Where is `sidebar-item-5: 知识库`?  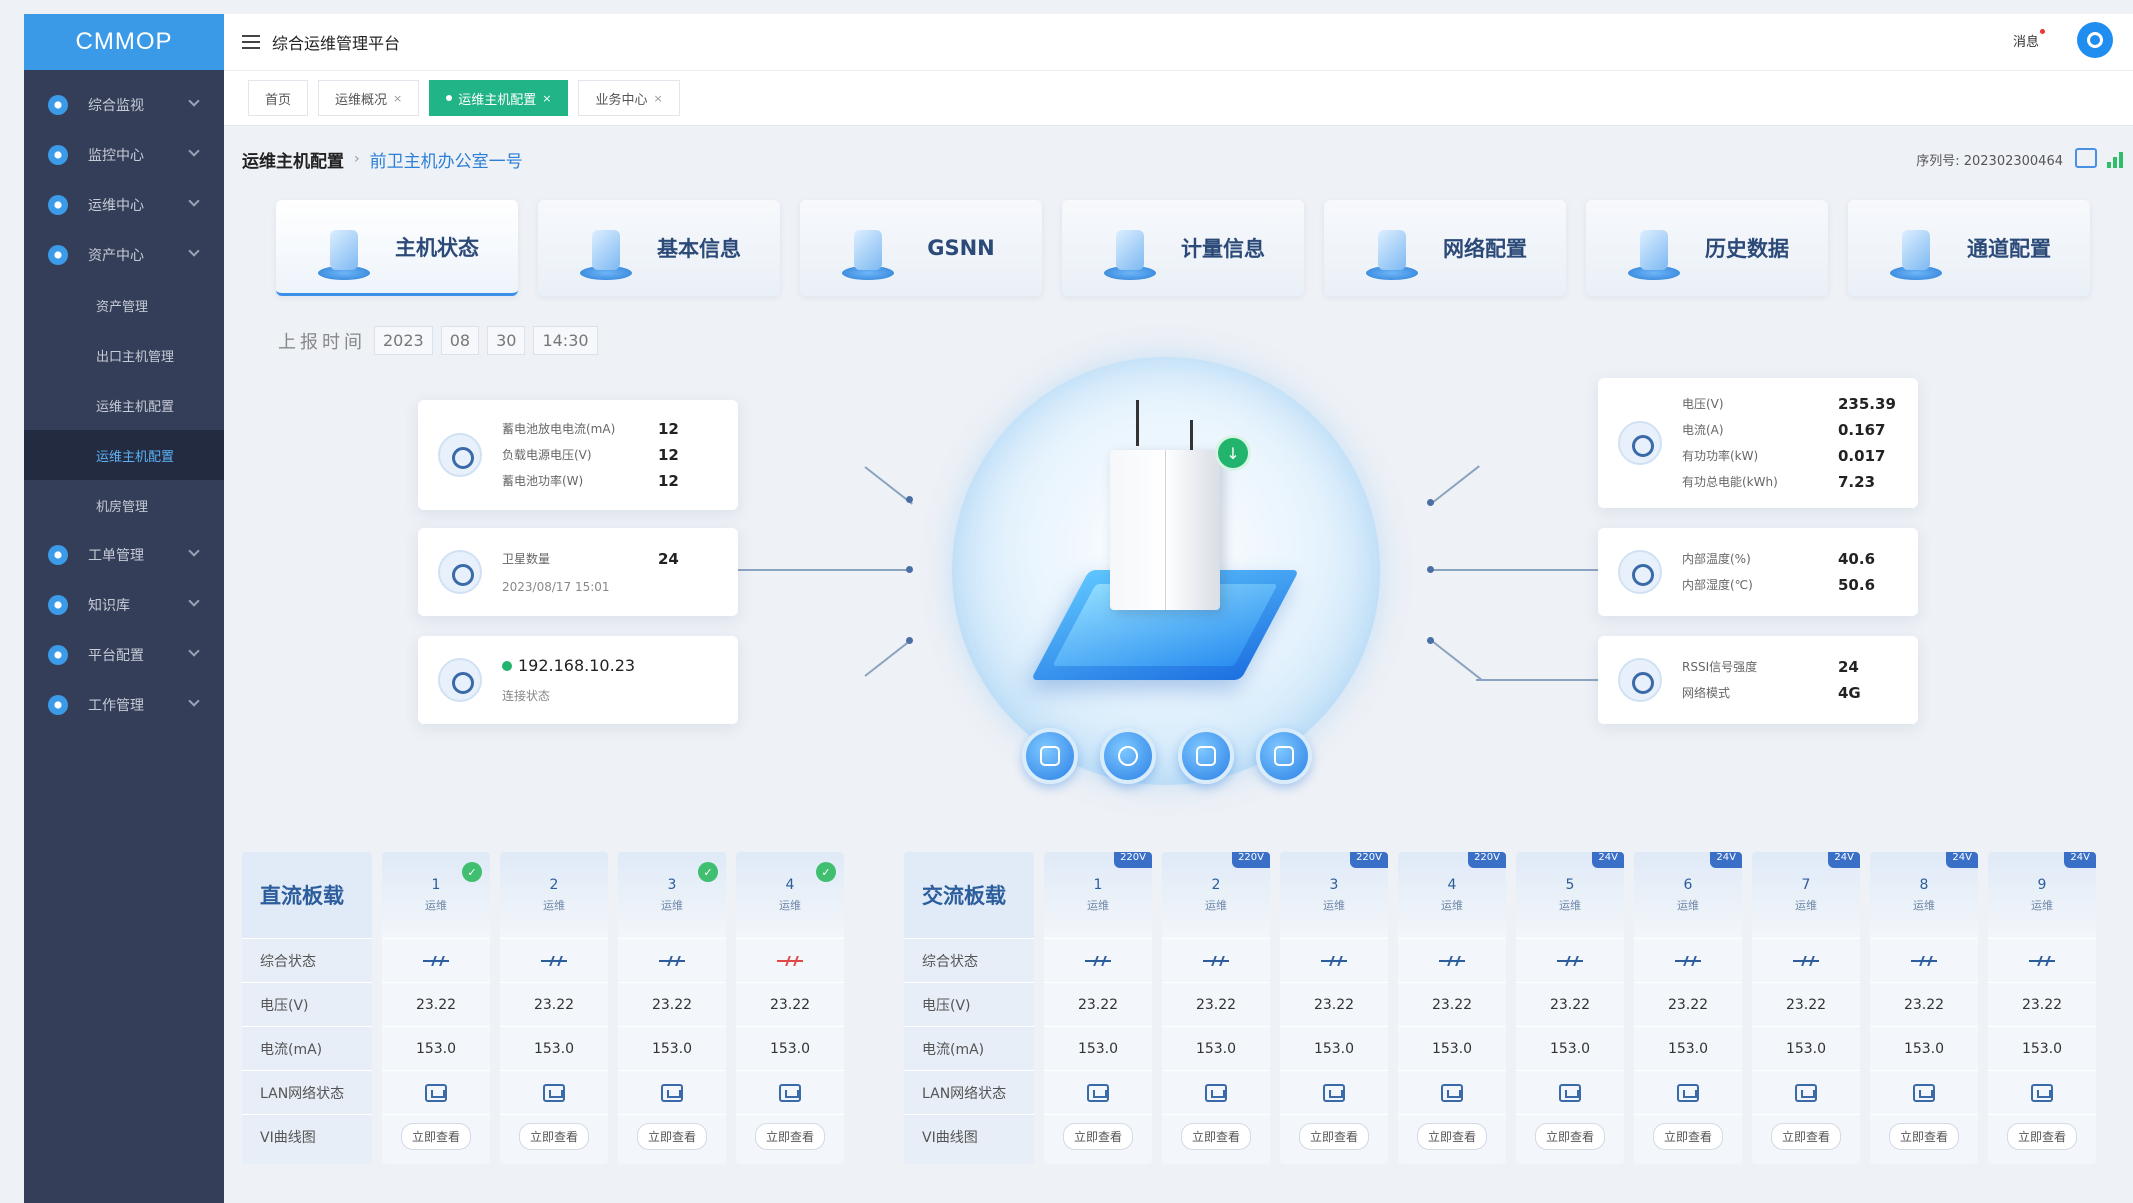
sidebar-item-5: 知识库 is located at coordinates (124, 605).